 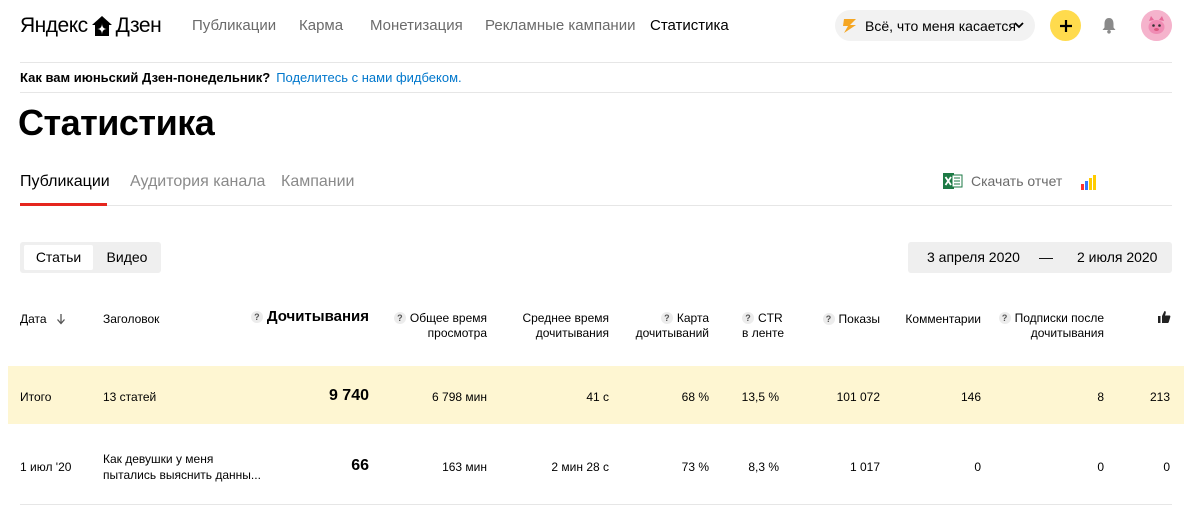 I want to click on like-icon, so click(x=1164, y=317).